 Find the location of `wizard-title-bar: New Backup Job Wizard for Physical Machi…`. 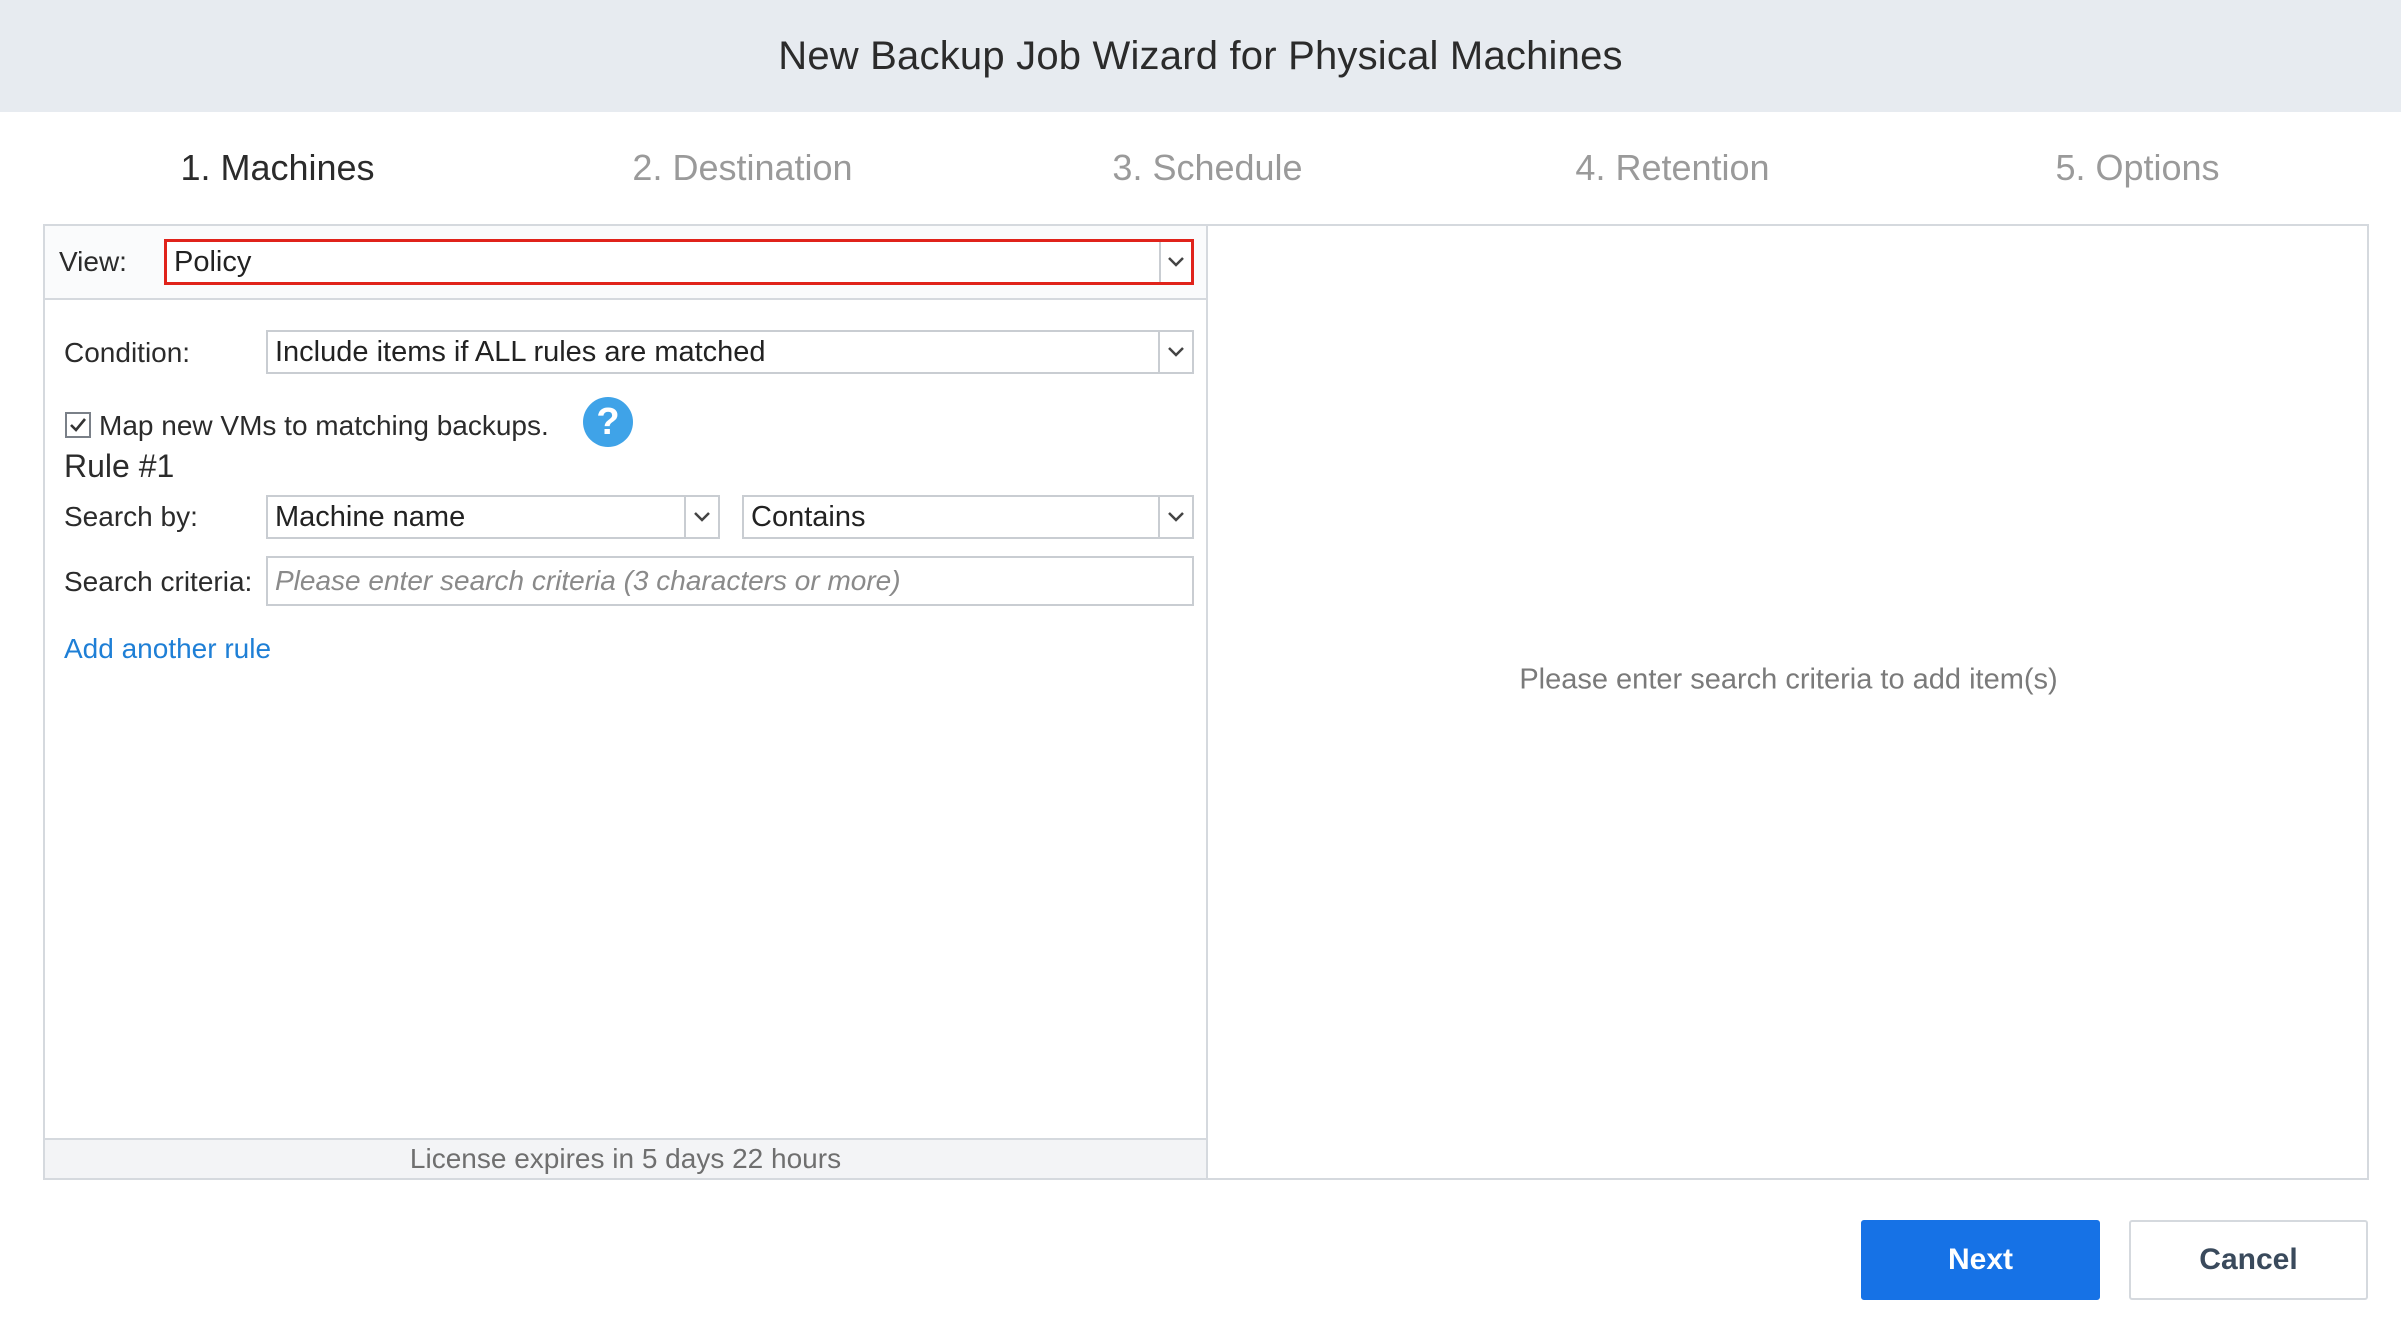

wizard-title-bar: New Backup Job Wizard for Physical Machi… is located at coordinates (1200, 56).